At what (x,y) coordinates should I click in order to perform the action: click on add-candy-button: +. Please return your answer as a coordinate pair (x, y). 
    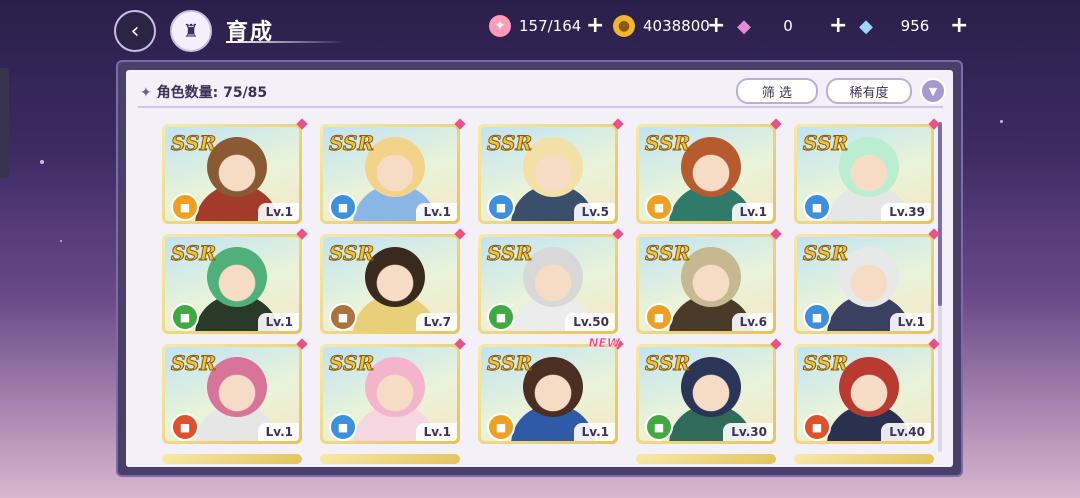
    Looking at the image, I should click on (595, 25).